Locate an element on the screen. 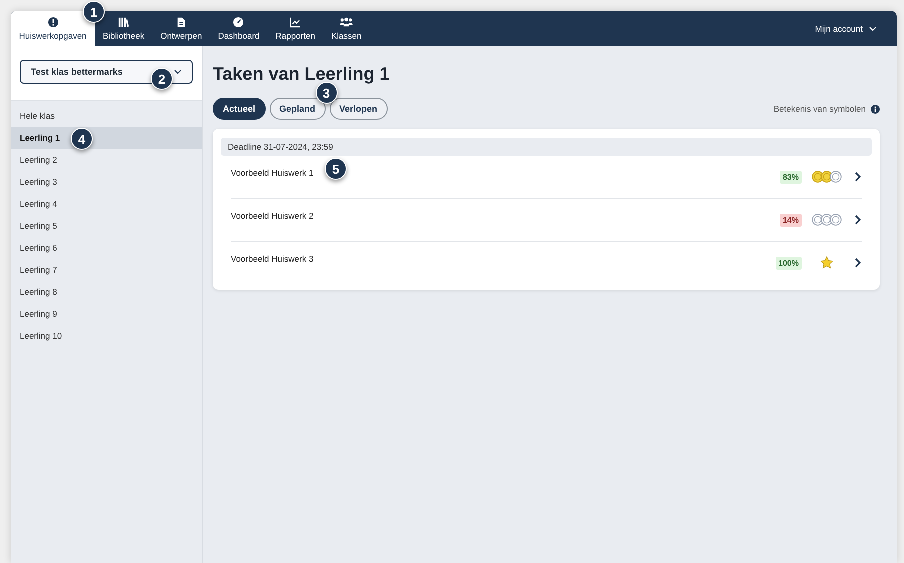 The width and height of the screenshot is (904, 563). alert-icon is located at coordinates (53, 22).